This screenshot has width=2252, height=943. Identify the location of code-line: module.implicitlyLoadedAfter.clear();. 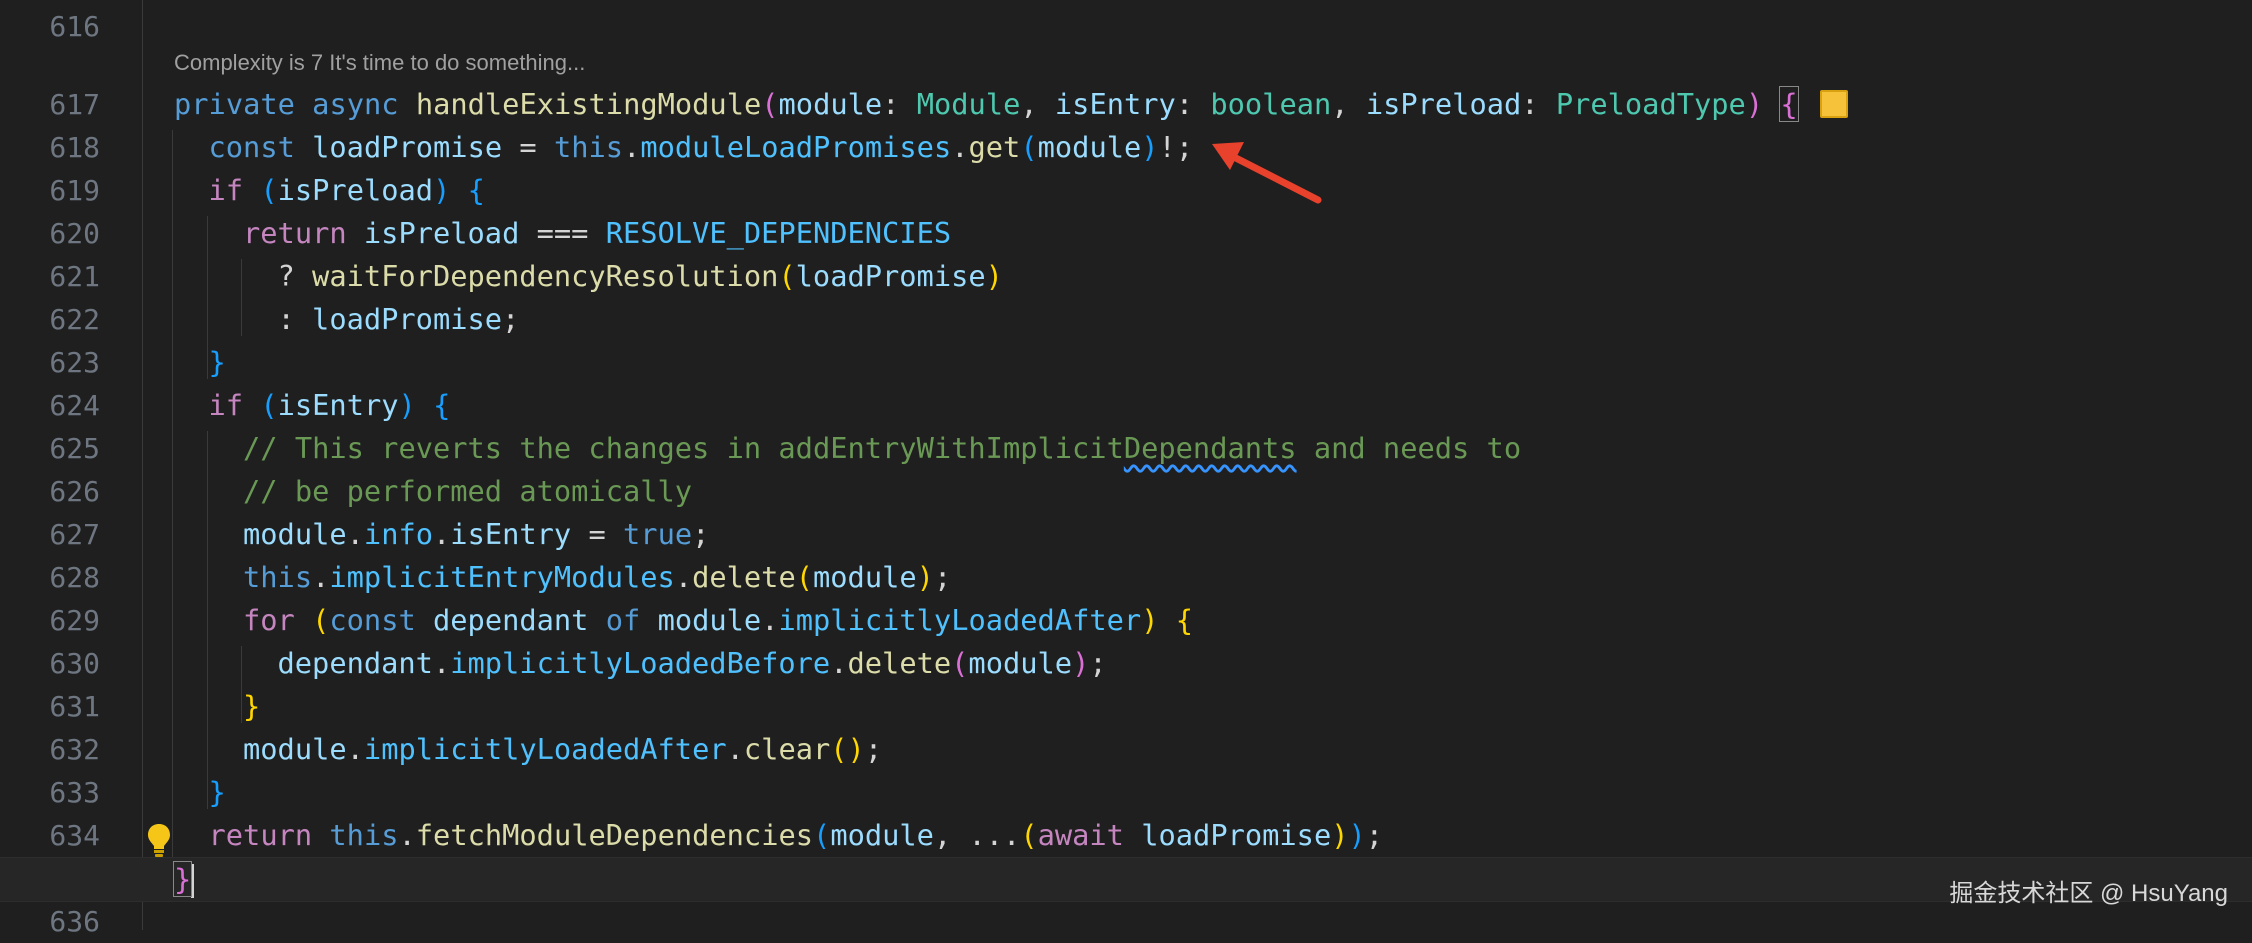
(1247, 749).